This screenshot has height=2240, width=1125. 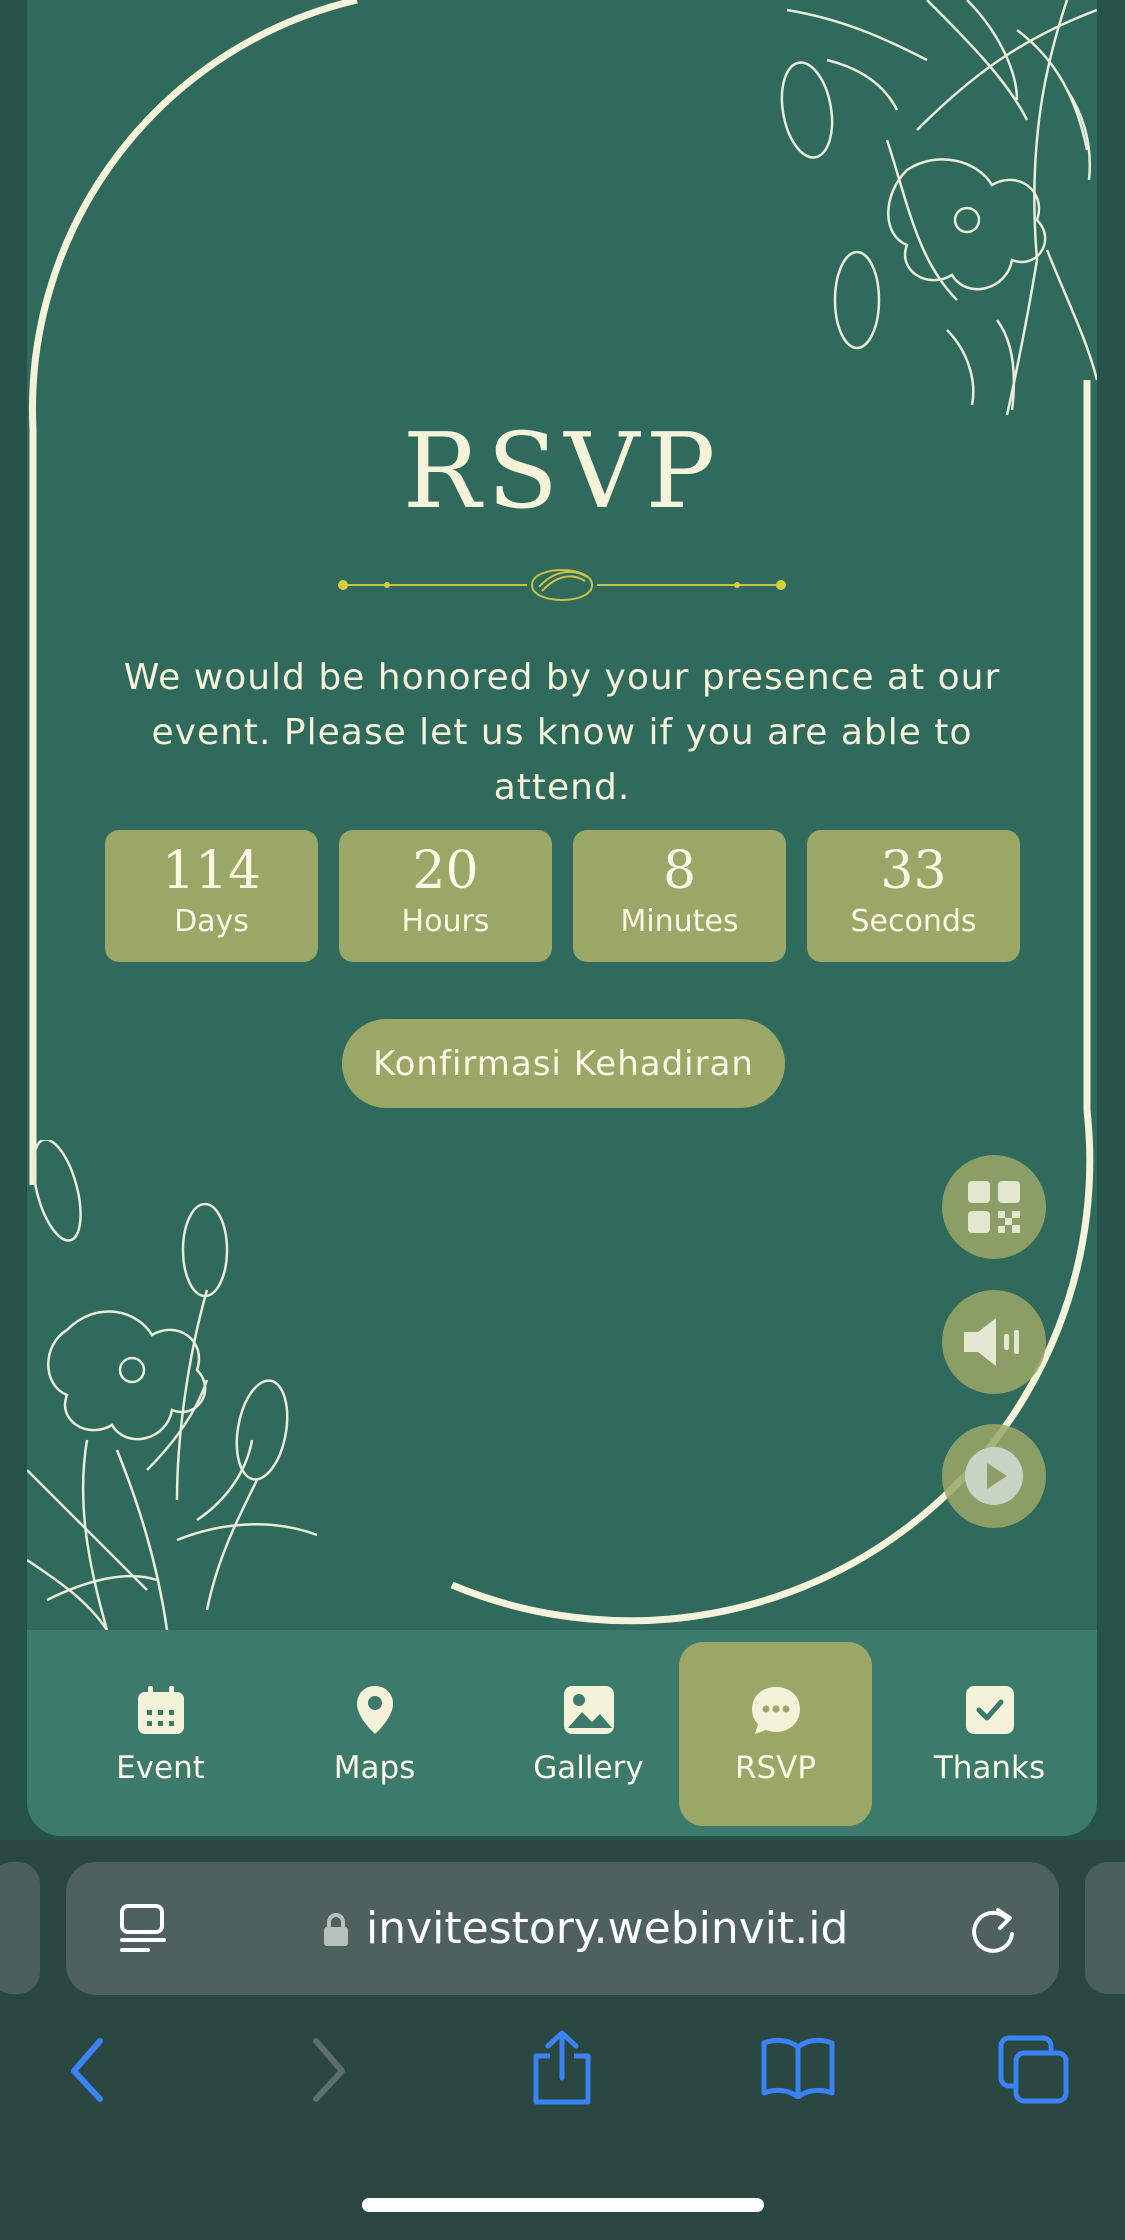 I want to click on countdown-label: Days, so click(x=211, y=921).